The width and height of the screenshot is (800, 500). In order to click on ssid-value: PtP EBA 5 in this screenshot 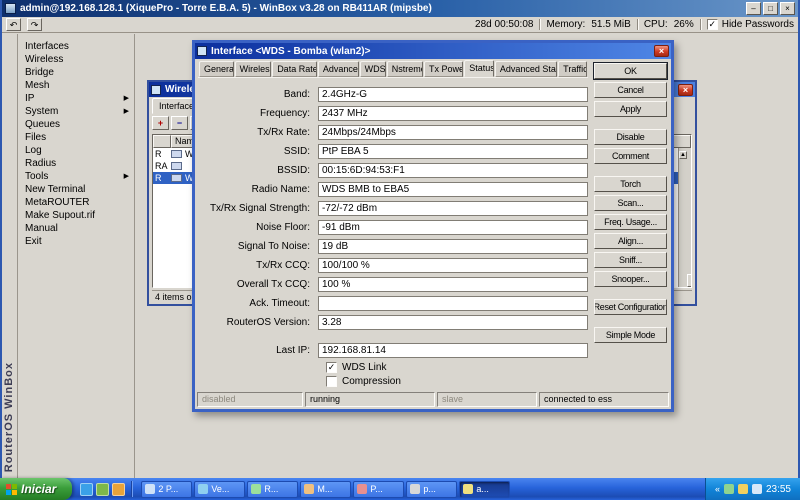, I will do `click(453, 151)`.